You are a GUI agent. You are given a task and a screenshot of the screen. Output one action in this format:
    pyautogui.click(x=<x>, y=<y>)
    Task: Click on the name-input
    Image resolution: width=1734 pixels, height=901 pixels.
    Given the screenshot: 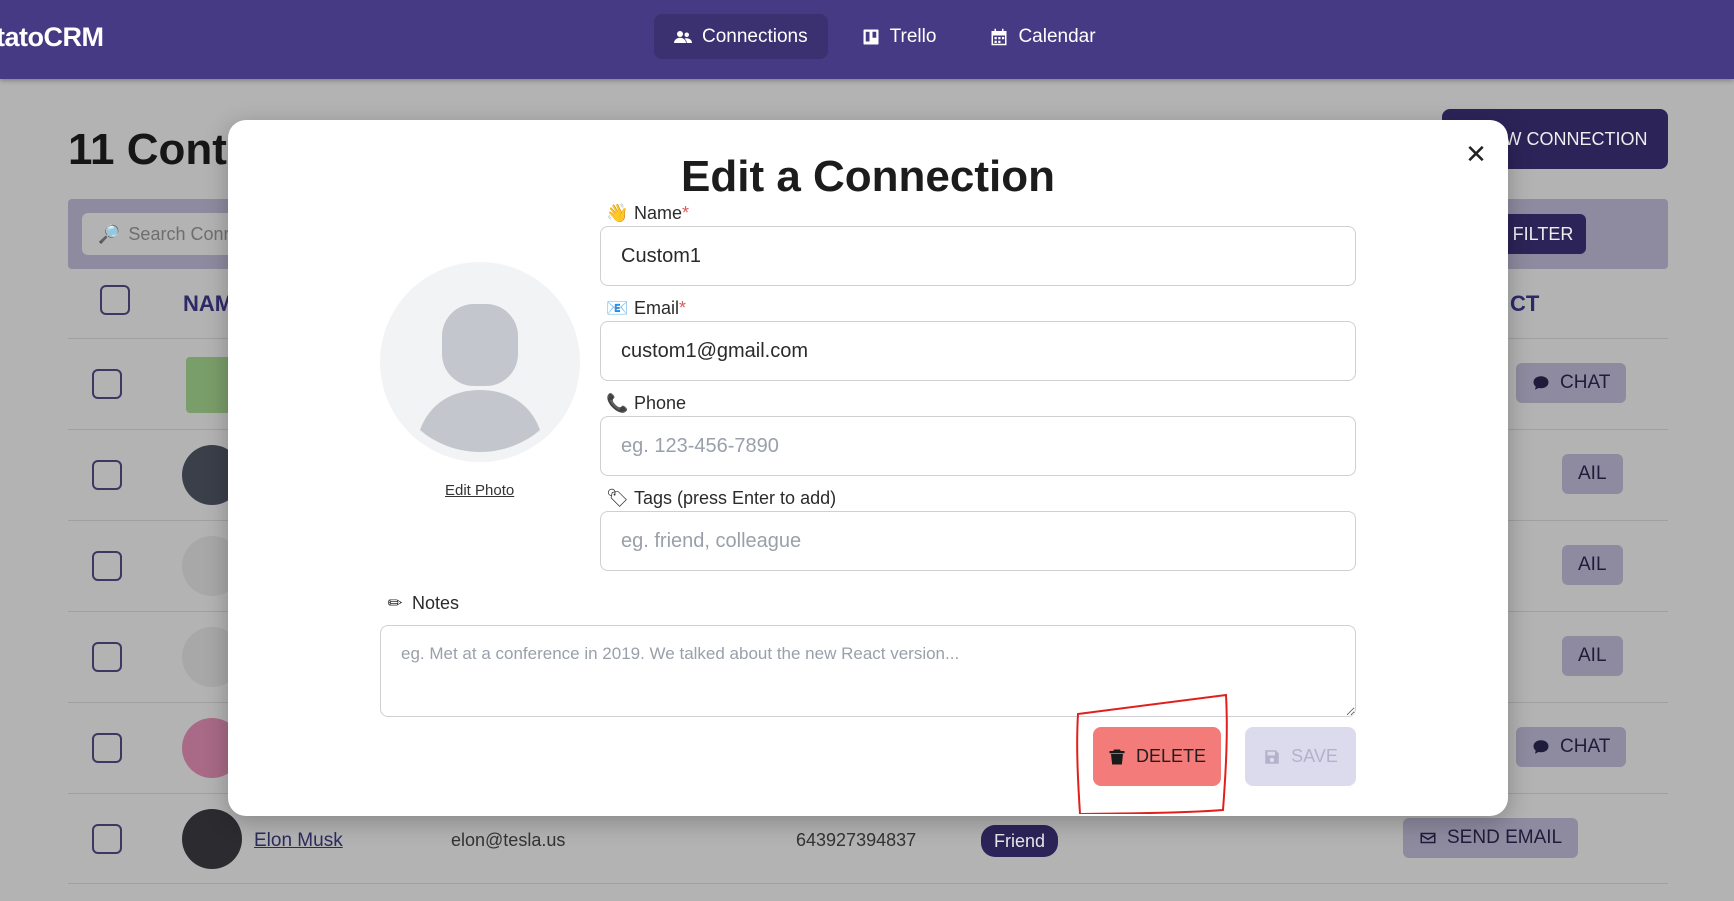 What is the action you would take?
    pyautogui.click(x=978, y=256)
    